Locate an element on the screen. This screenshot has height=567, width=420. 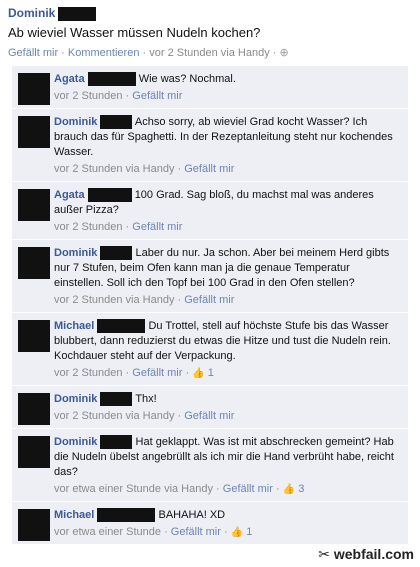
comment-body: Agata Wie was? Nochmal. is located at coordinates (228, 79).